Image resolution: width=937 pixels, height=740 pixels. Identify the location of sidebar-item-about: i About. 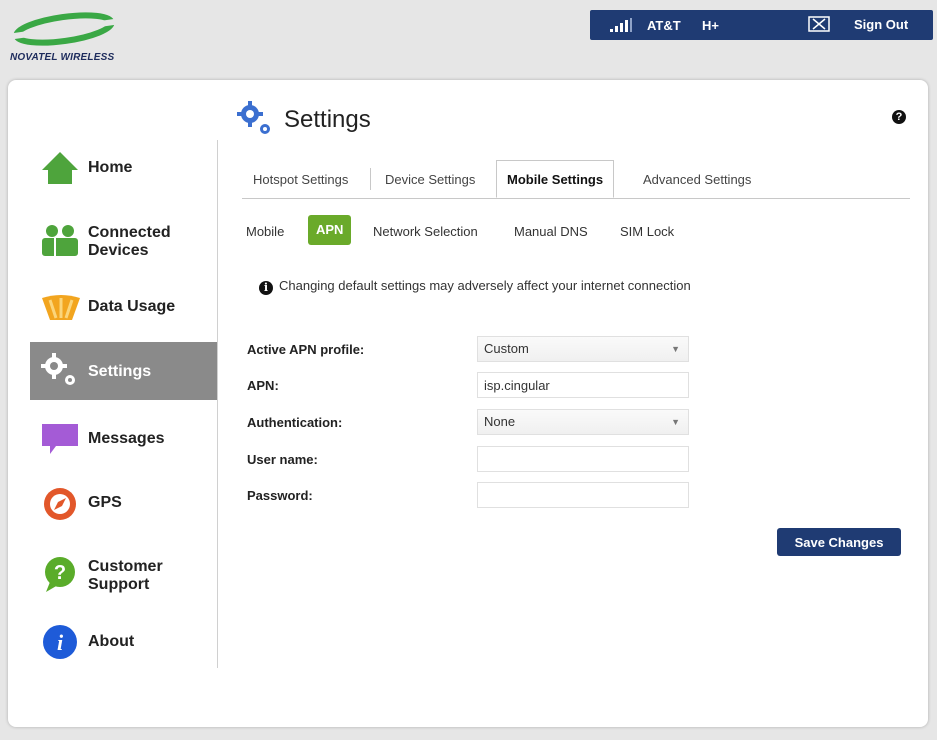
(123, 642).